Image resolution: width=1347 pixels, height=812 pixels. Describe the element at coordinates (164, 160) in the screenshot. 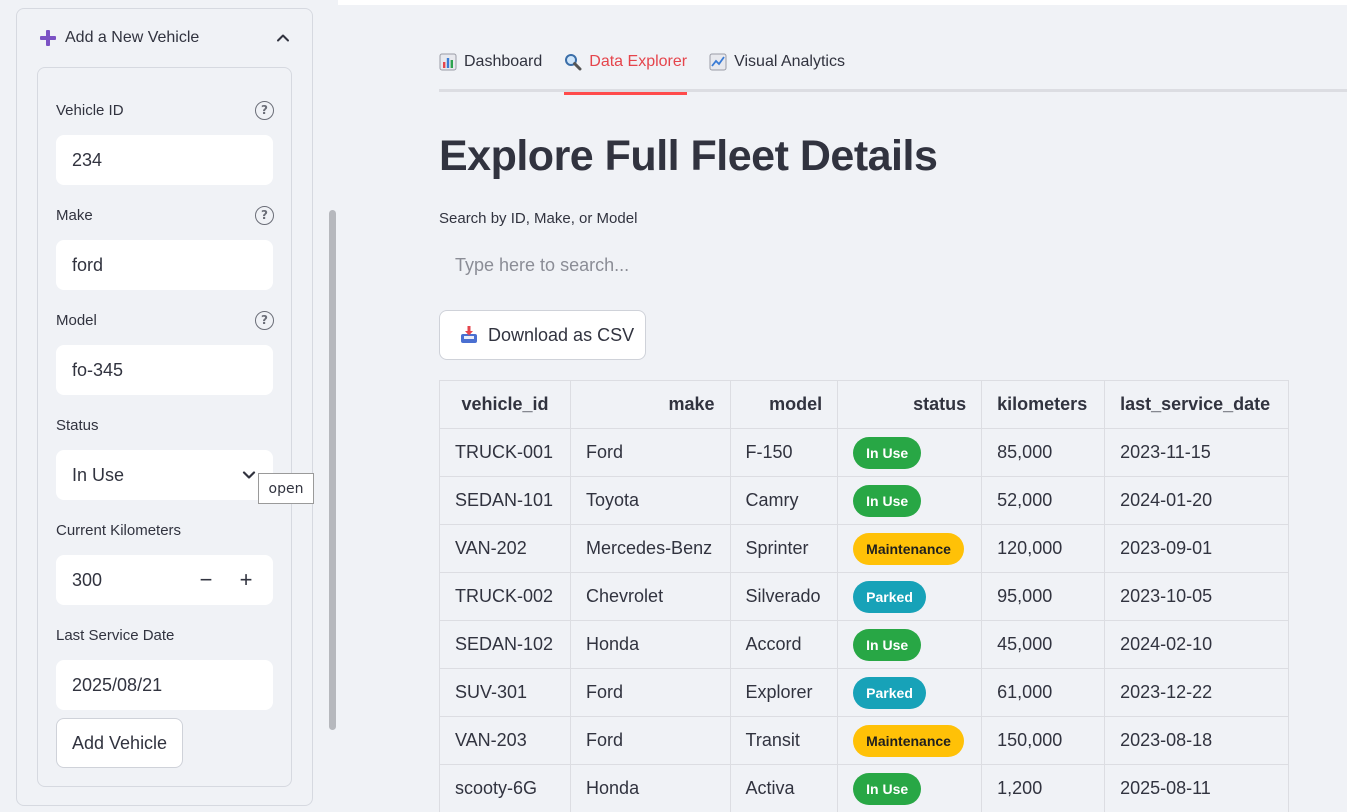

I see `vehicle-id-input: 234` at that location.